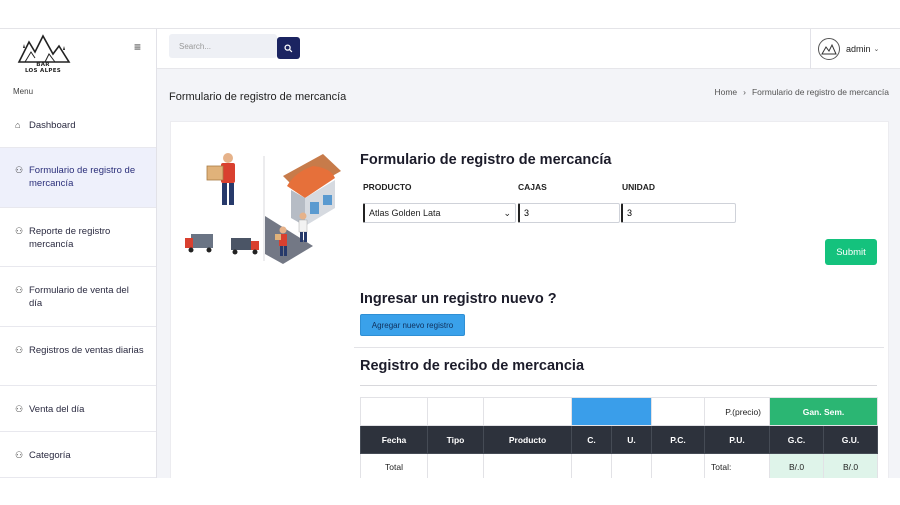  I want to click on user-menu: admin ⌄, so click(855, 49).